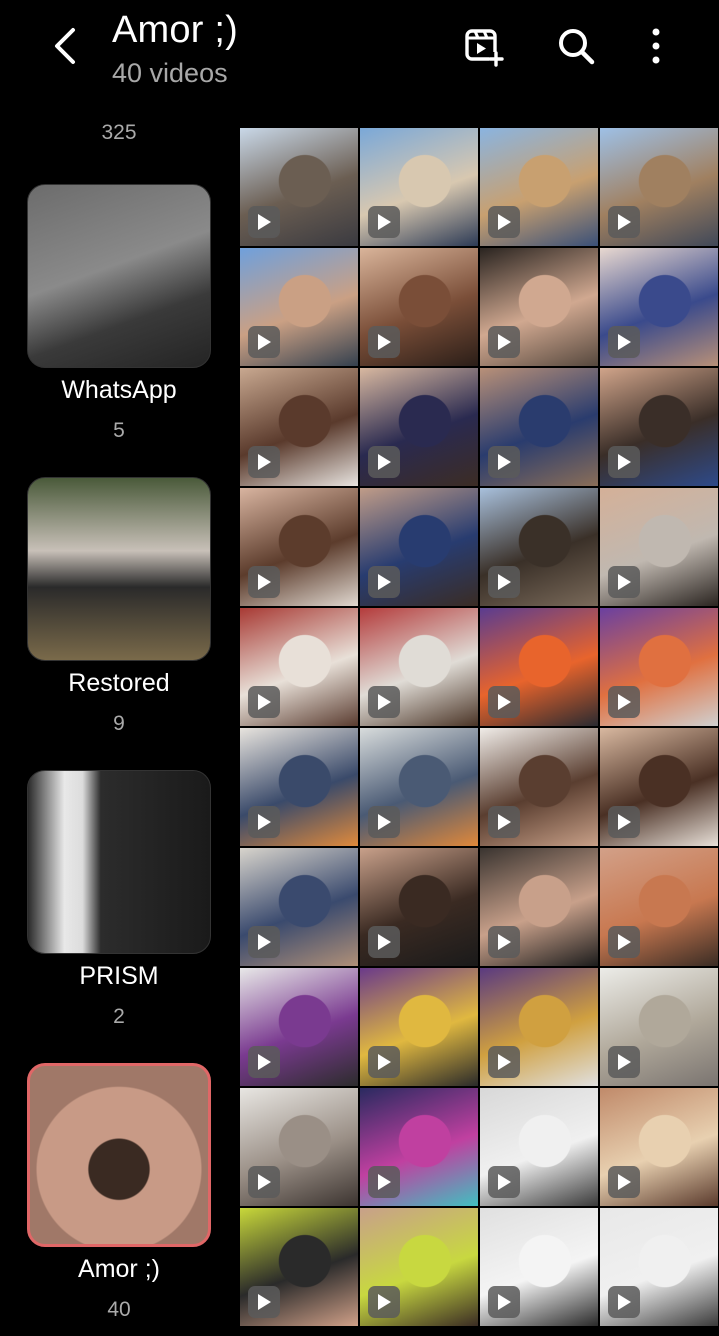 This screenshot has width=719, height=1336. I want to click on album-amor: Amor ;) 40, so click(119, 1192).